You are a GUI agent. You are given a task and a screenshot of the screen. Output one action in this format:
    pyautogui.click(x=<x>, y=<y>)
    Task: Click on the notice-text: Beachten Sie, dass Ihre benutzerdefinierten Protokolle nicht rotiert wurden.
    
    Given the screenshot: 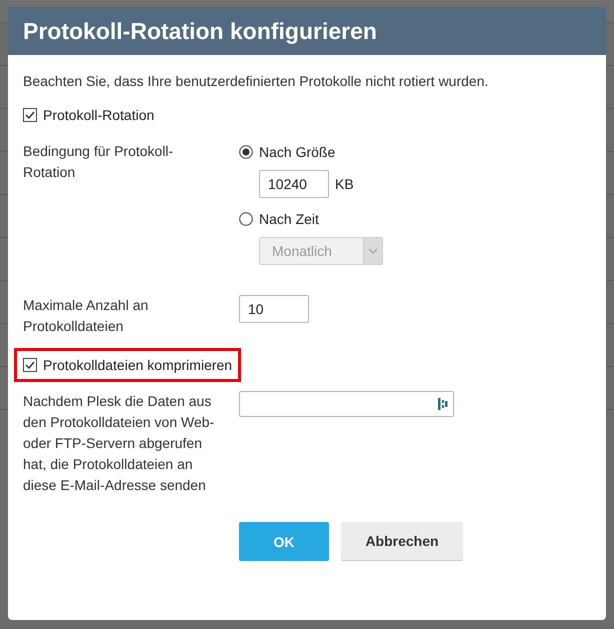 What is the action you would take?
    pyautogui.click(x=256, y=81)
    